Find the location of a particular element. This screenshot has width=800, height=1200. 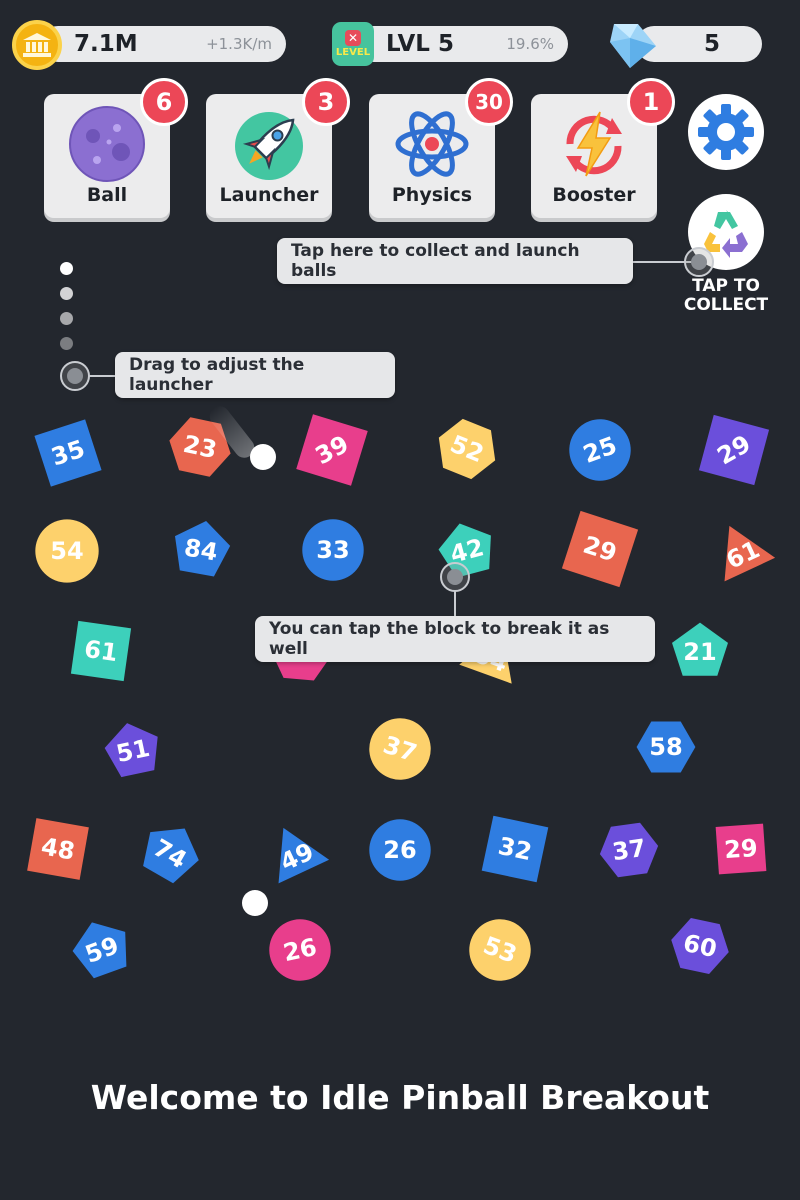

booster-upgrade-badge: 1 is located at coordinates (651, 102).